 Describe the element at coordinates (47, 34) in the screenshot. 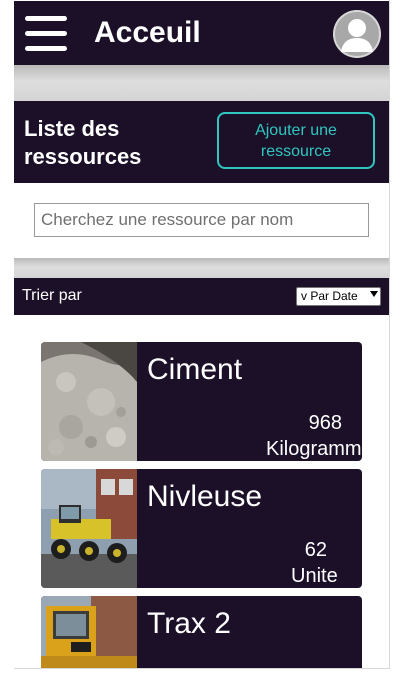

I see `hamburger-menu-icon` at that location.